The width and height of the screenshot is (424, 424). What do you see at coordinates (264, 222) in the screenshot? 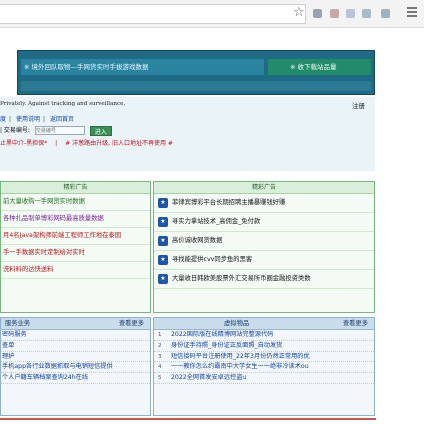
I see `ad-link: ★ 寻实力拿站技术_高佣金_免付款` at bounding box center [264, 222].